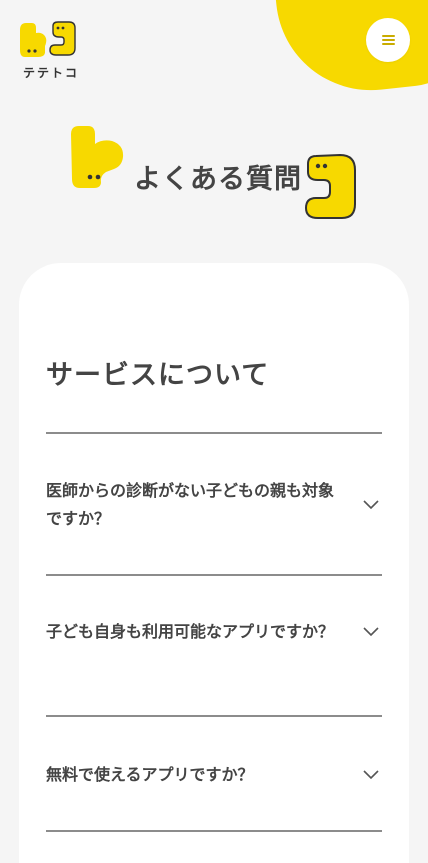 The image size is (428, 863). I want to click on yellow-character-left-icon, so click(97, 157).